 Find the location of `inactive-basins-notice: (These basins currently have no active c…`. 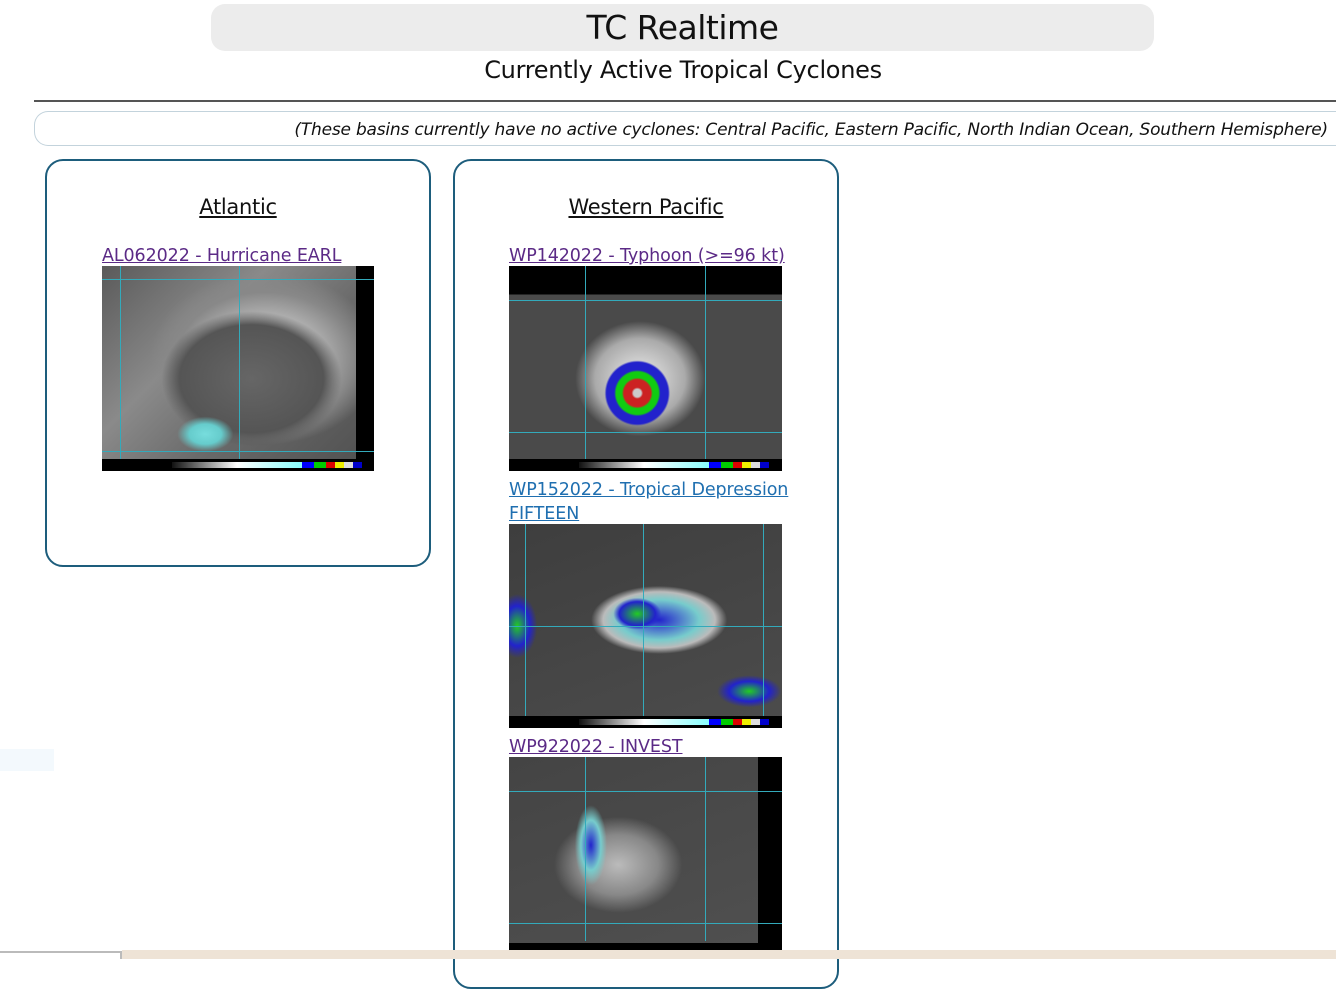

inactive-basins-notice: (These basins currently have no active c… is located at coordinates (685, 128).